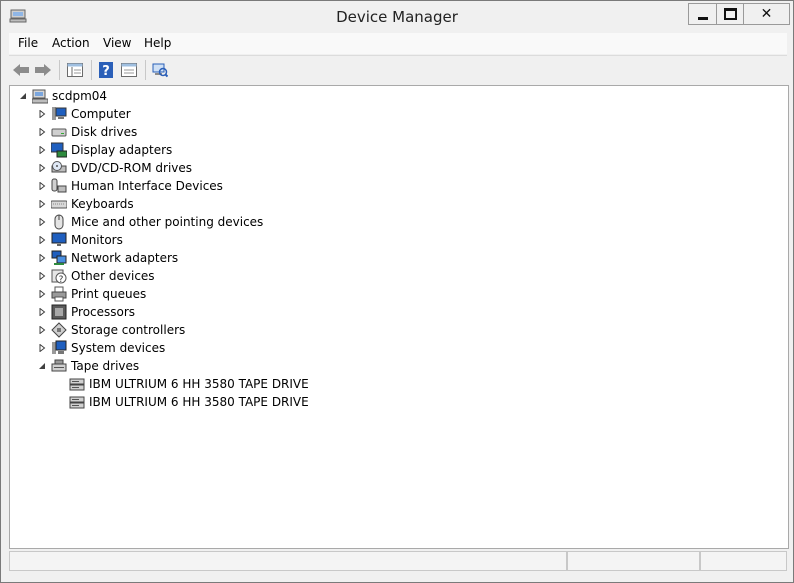 This screenshot has width=794, height=583. I want to click on category-label: Storage controllers, so click(128, 330).